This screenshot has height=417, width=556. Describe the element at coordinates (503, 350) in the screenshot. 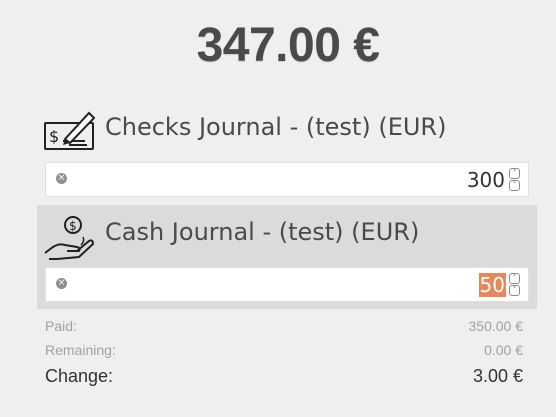

I see `remaining-value: 0.00 €` at that location.